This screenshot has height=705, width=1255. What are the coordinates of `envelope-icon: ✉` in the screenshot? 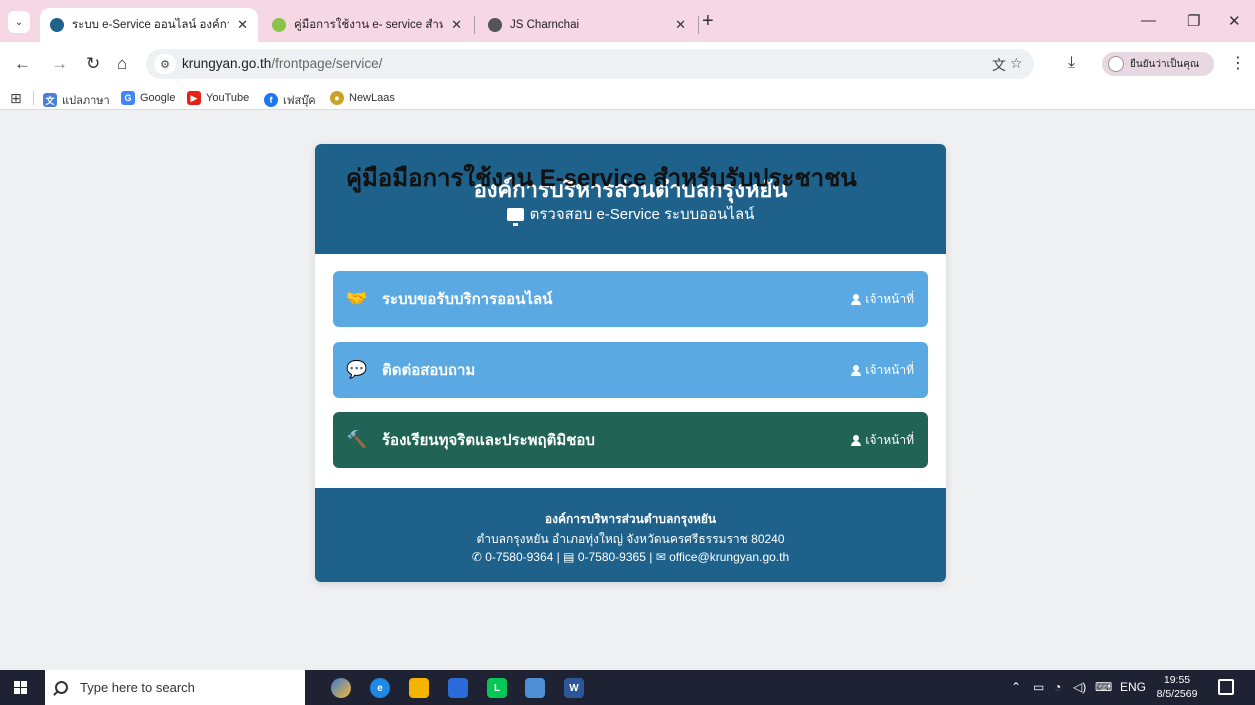 It's located at (660, 557).